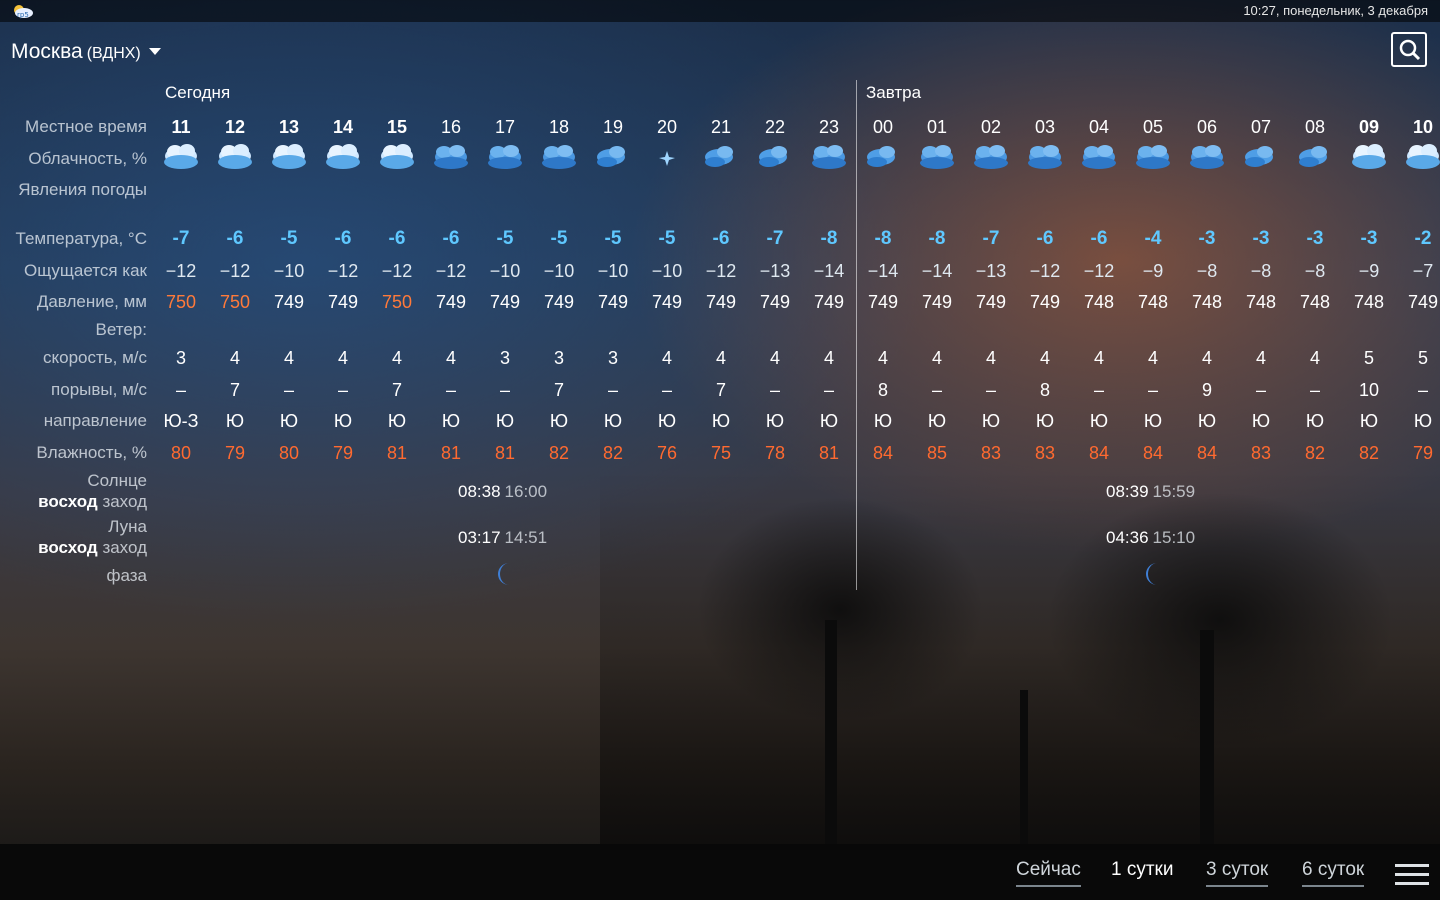 The image size is (1440, 900). I want to click on day-divider, so click(856, 335).